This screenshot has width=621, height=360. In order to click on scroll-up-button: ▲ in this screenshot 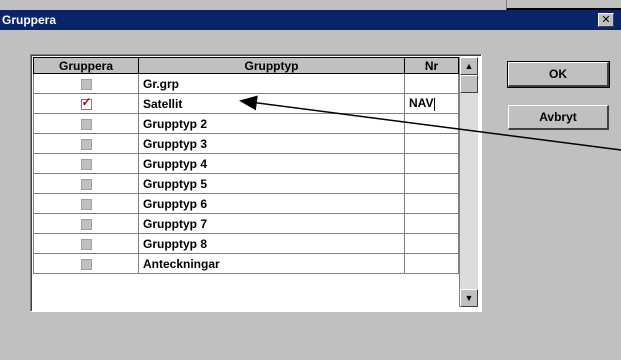, I will do `click(469, 66)`.